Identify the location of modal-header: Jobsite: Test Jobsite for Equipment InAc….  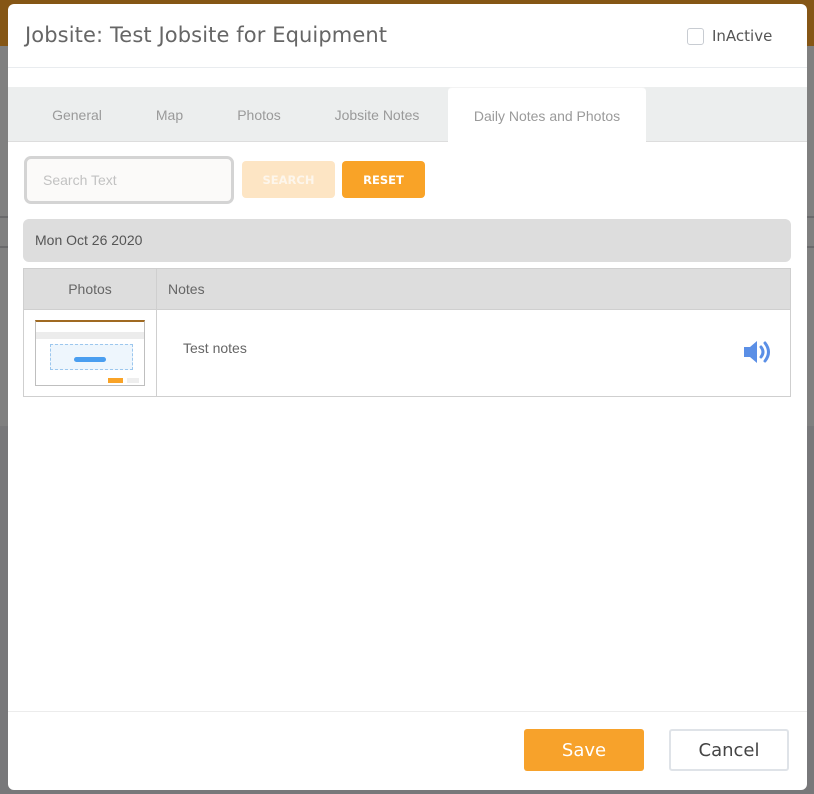
(407, 36).